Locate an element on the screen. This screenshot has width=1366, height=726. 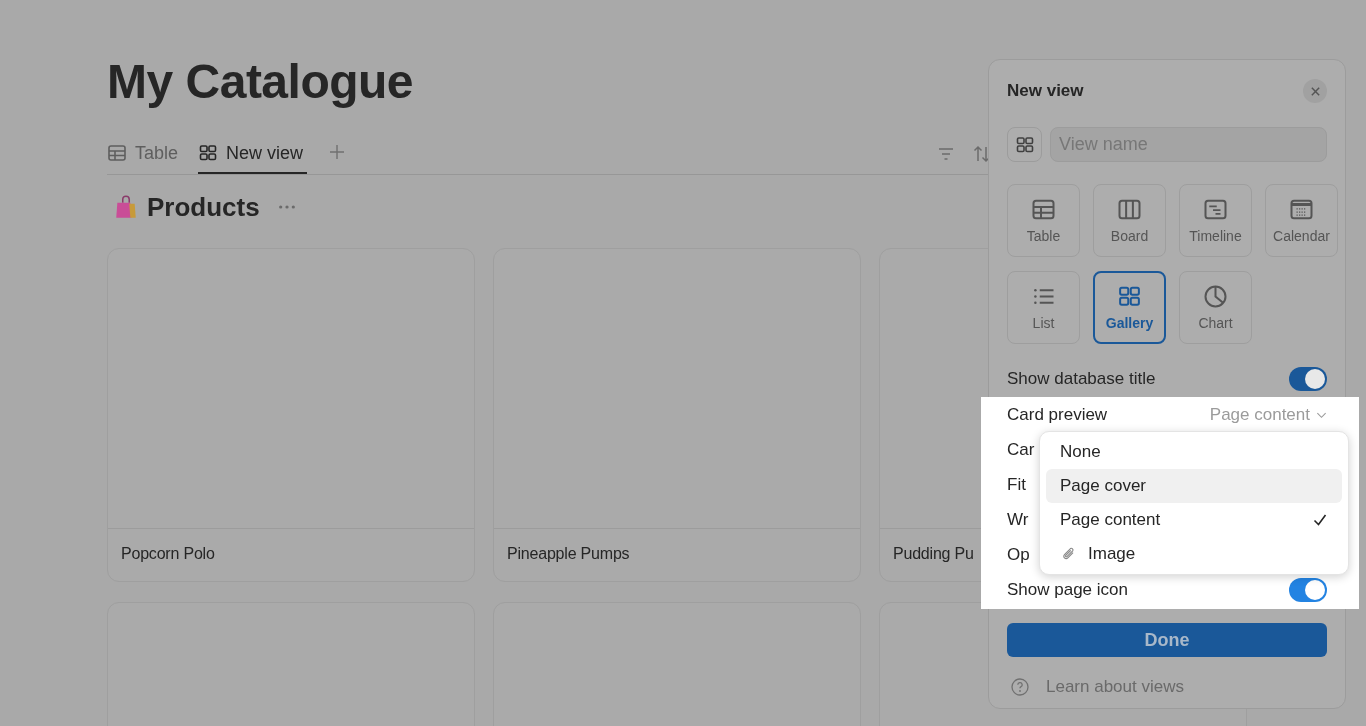
view-type-option: Chart is located at coordinates (1215, 307).